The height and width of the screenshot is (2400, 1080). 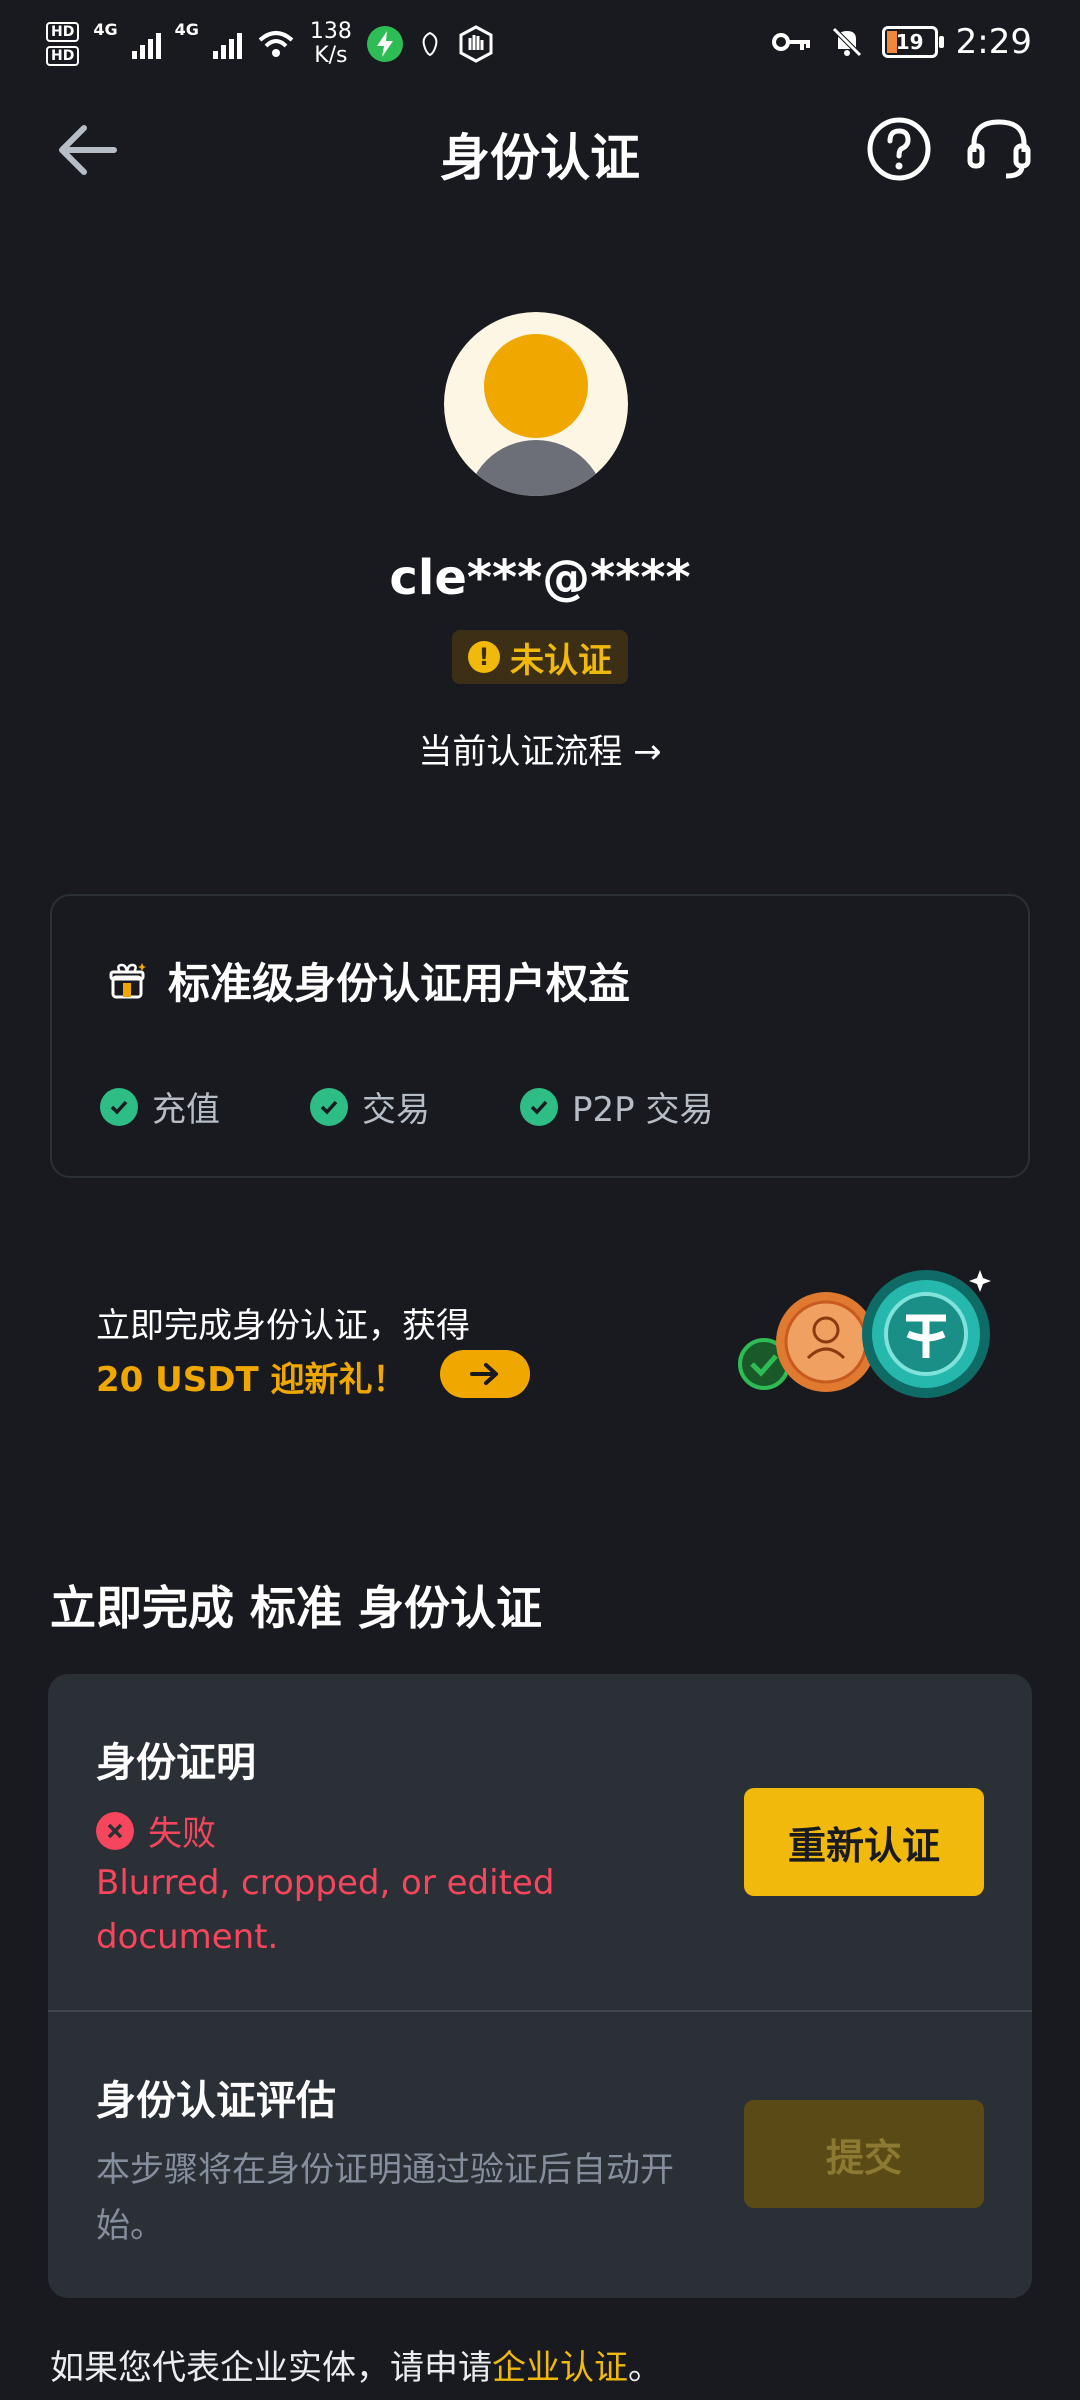 What do you see at coordinates (105, 29) in the screenshot?
I see `network-type-1: 4G` at bounding box center [105, 29].